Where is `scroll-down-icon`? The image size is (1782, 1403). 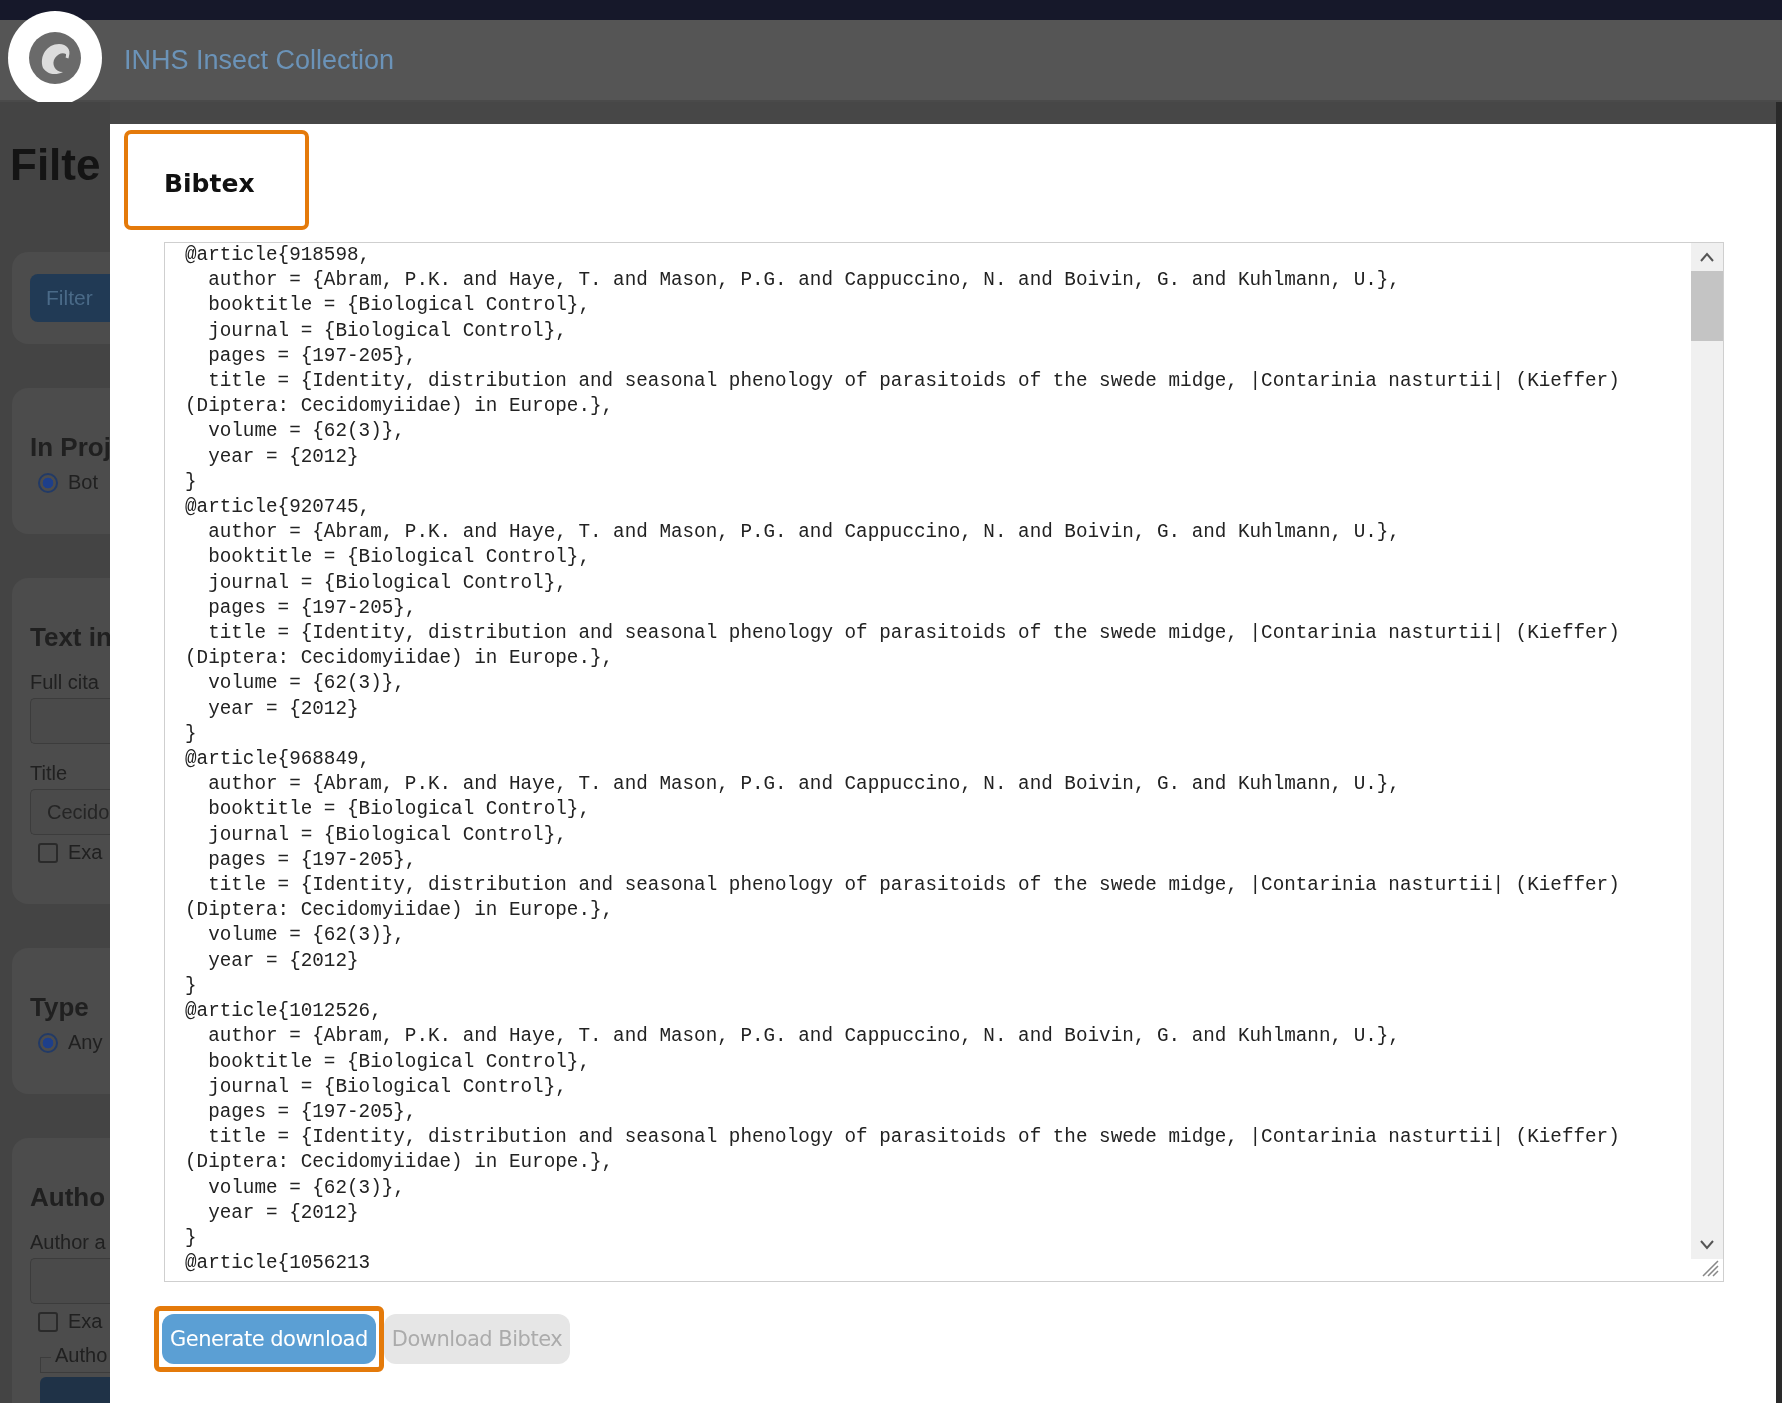
scroll-down-icon is located at coordinates (1707, 1245).